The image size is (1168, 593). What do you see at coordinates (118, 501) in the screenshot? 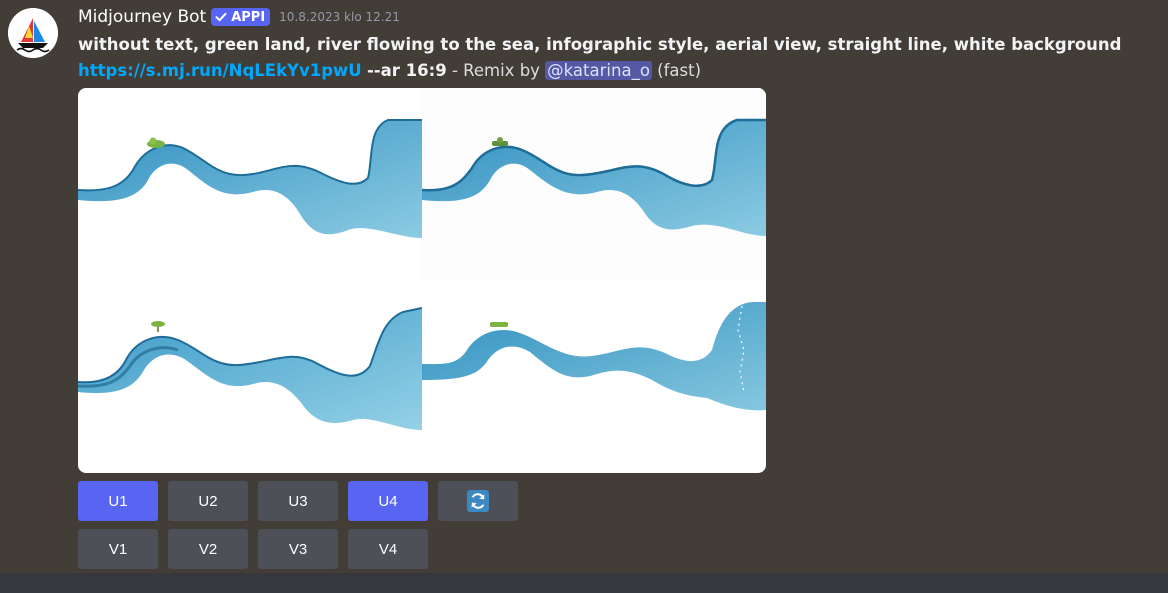
I see `u1-button: U1` at bounding box center [118, 501].